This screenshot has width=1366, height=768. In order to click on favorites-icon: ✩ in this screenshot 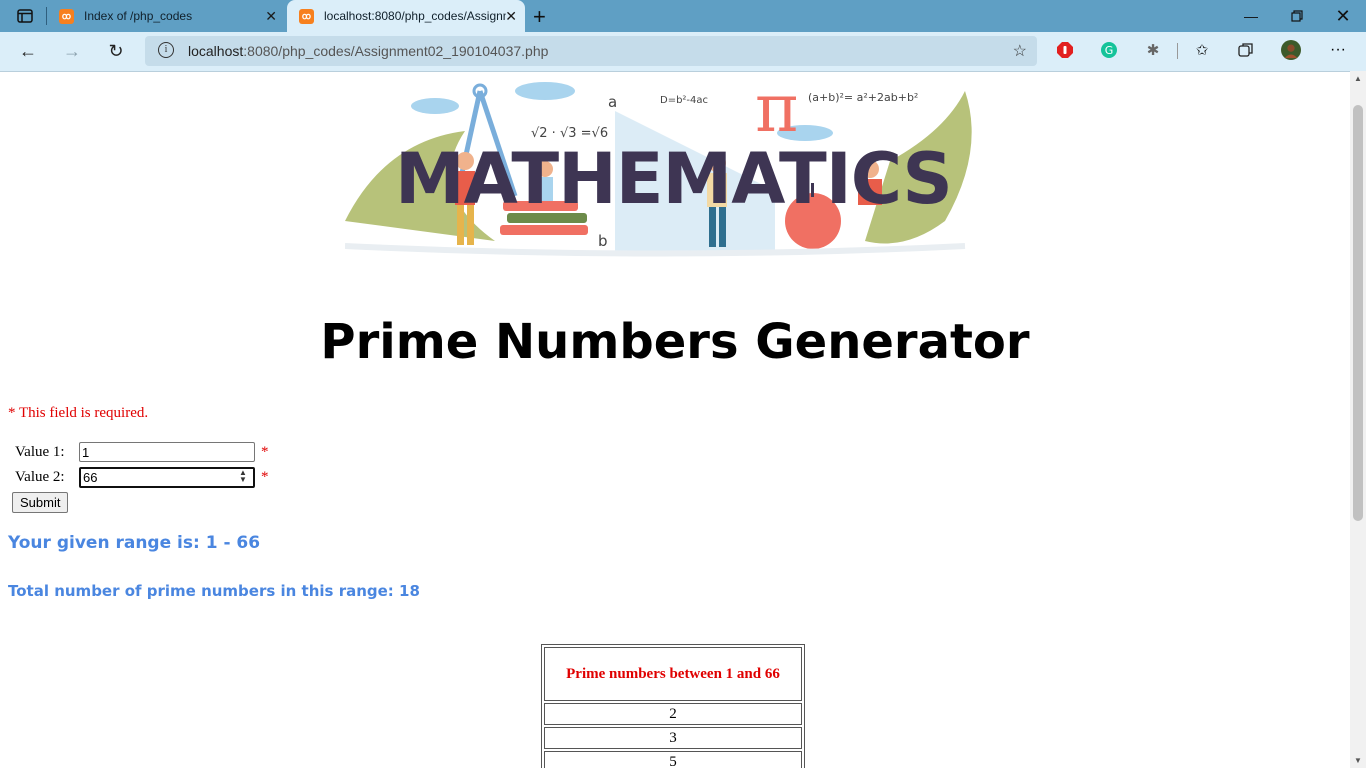, I will do `click(1202, 50)`.